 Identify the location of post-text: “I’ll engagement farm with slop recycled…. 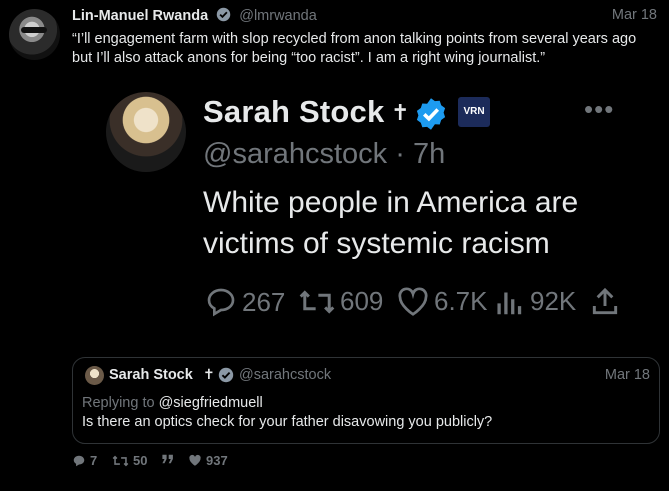
(354, 48).